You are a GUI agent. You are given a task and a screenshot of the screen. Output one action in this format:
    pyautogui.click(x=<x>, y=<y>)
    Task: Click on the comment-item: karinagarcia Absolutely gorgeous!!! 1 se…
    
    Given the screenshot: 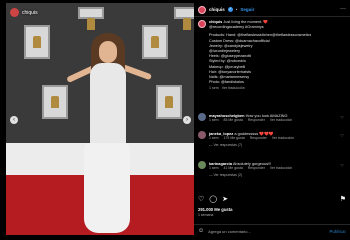 What is the action you would take?
    pyautogui.click(x=272, y=169)
    